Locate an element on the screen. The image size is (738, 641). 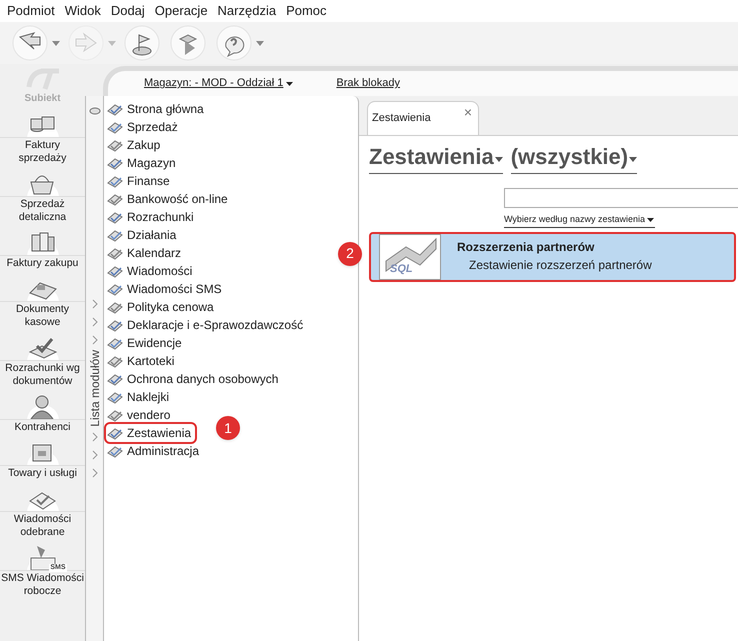
report-category-dropdown: Zestawienia is located at coordinates (436, 157).